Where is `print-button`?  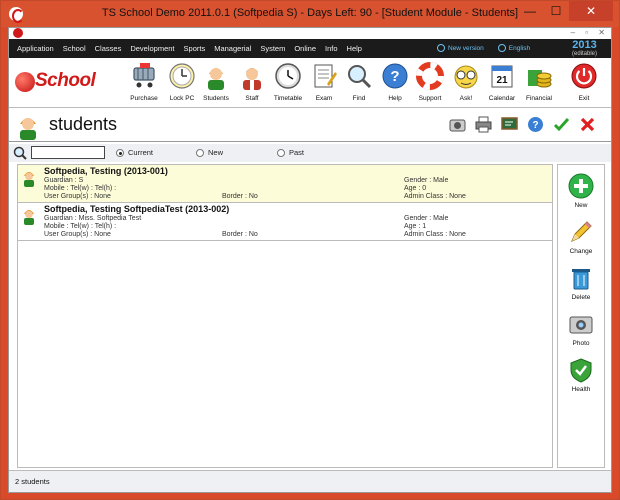
print-button is located at coordinates (483, 124).